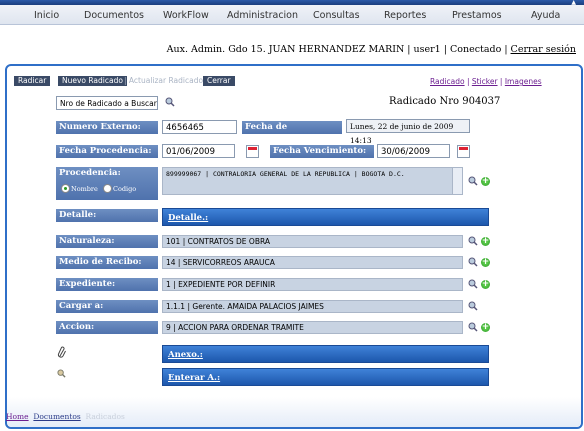 The width and height of the screenshot is (584, 431). What do you see at coordinates (166, 80) in the screenshot?
I see `actualizar-radicado-button: | Actualizar Radicado |` at bounding box center [166, 80].